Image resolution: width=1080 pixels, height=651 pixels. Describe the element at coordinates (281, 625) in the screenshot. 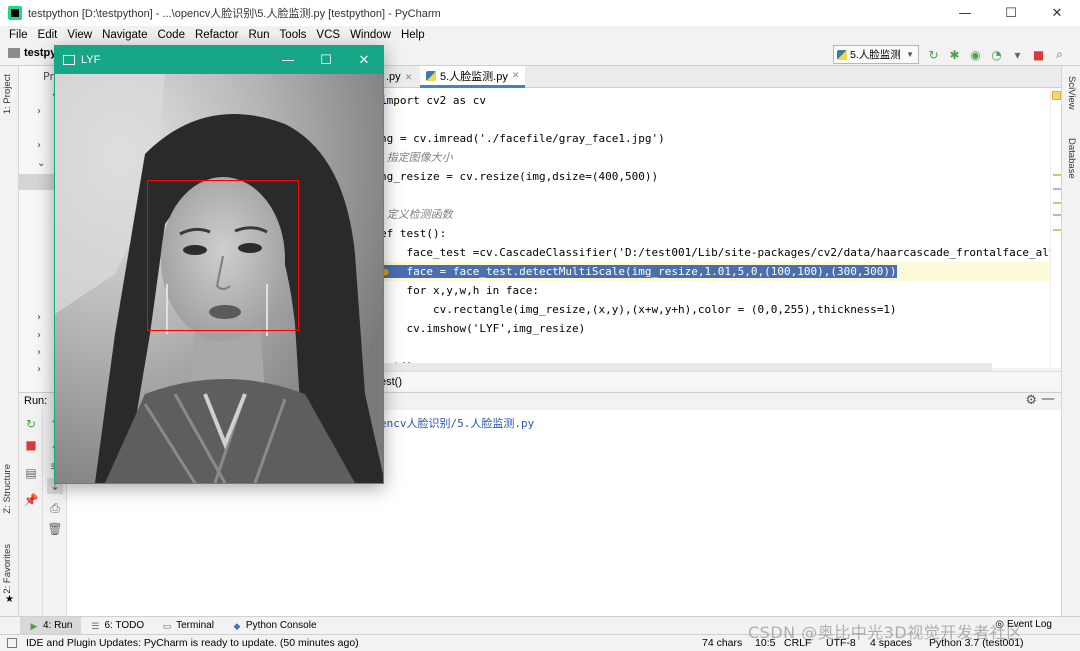

I see `tab-python-console-label: Python Console` at that location.